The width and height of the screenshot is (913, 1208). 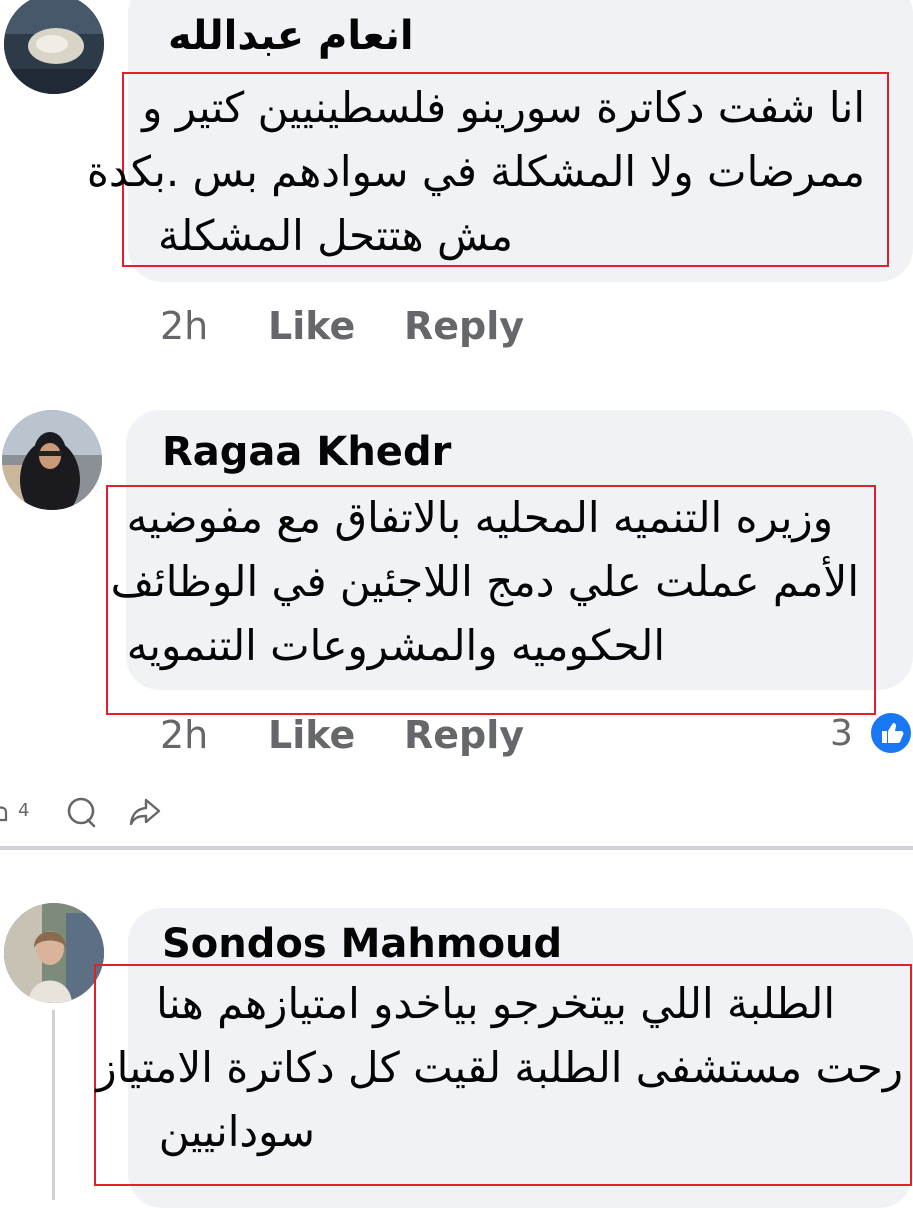 What do you see at coordinates (475, 171) in the screenshot?
I see `comment-text-line: ممرضات ولا المشكلة في سوادهم بس .بكدة` at bounding box center [475, 171].